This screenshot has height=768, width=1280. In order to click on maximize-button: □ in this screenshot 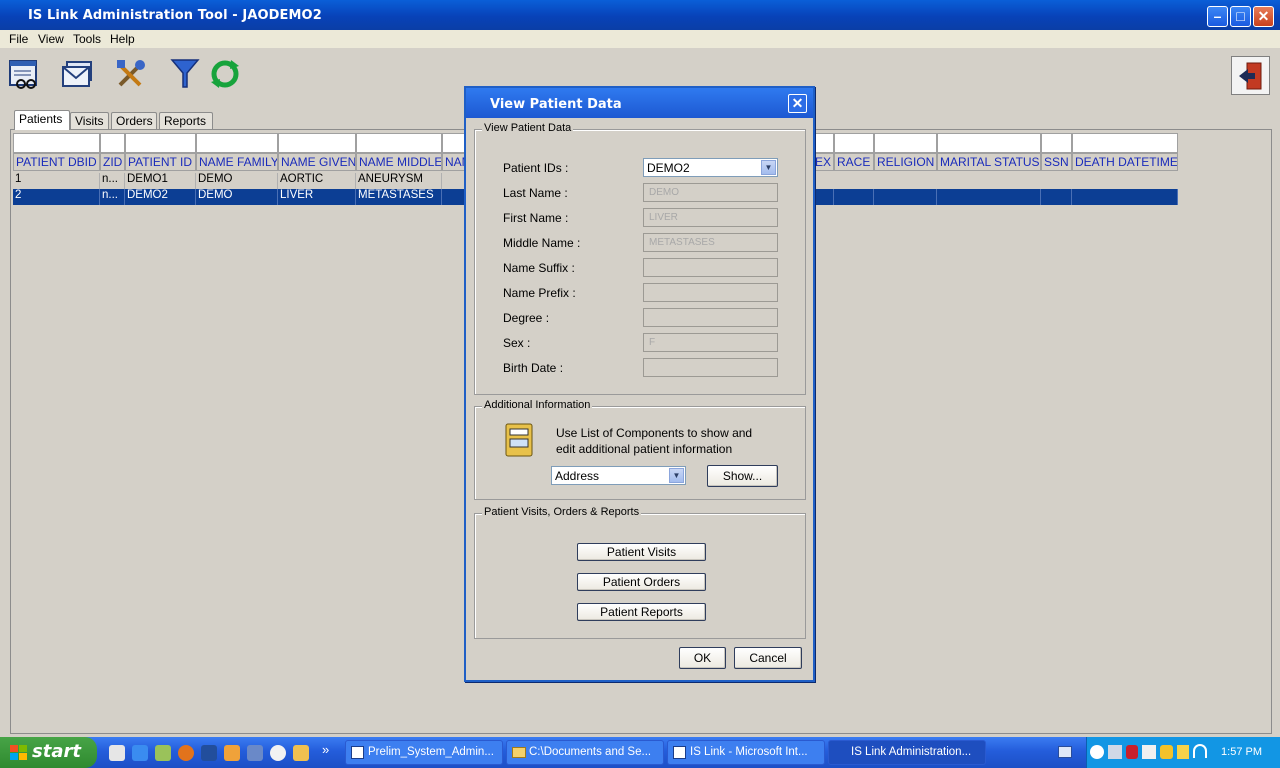, I will do `click(1240, 16)`.